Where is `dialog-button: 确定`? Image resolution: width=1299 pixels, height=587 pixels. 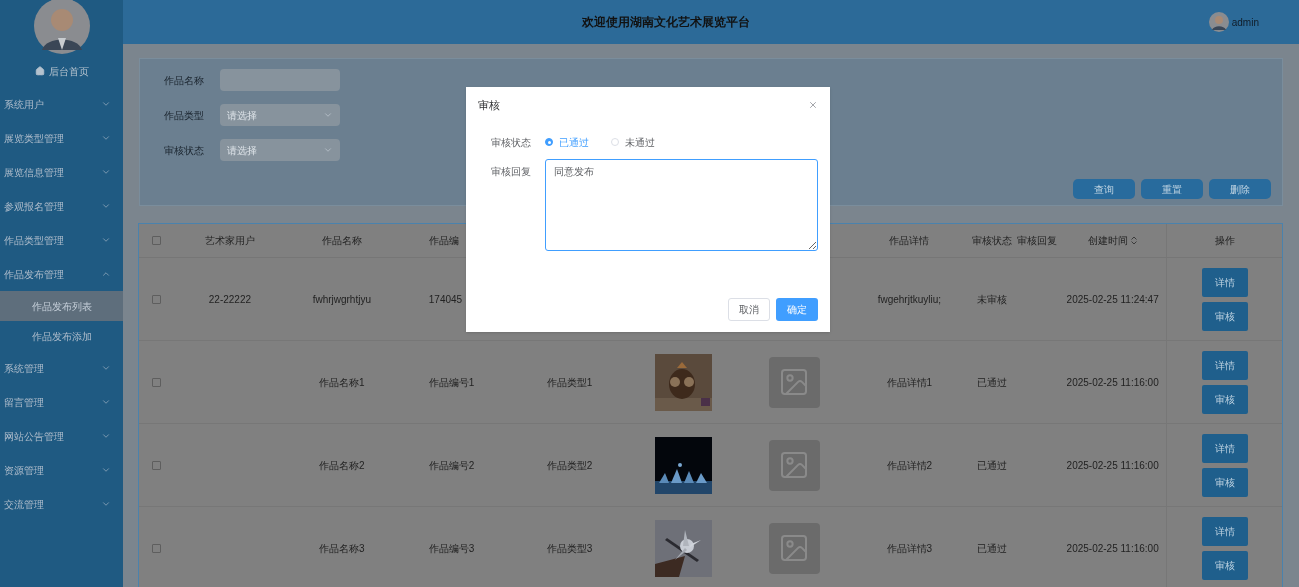 dialog-button: 确定 is located at coordinates (797, 309).